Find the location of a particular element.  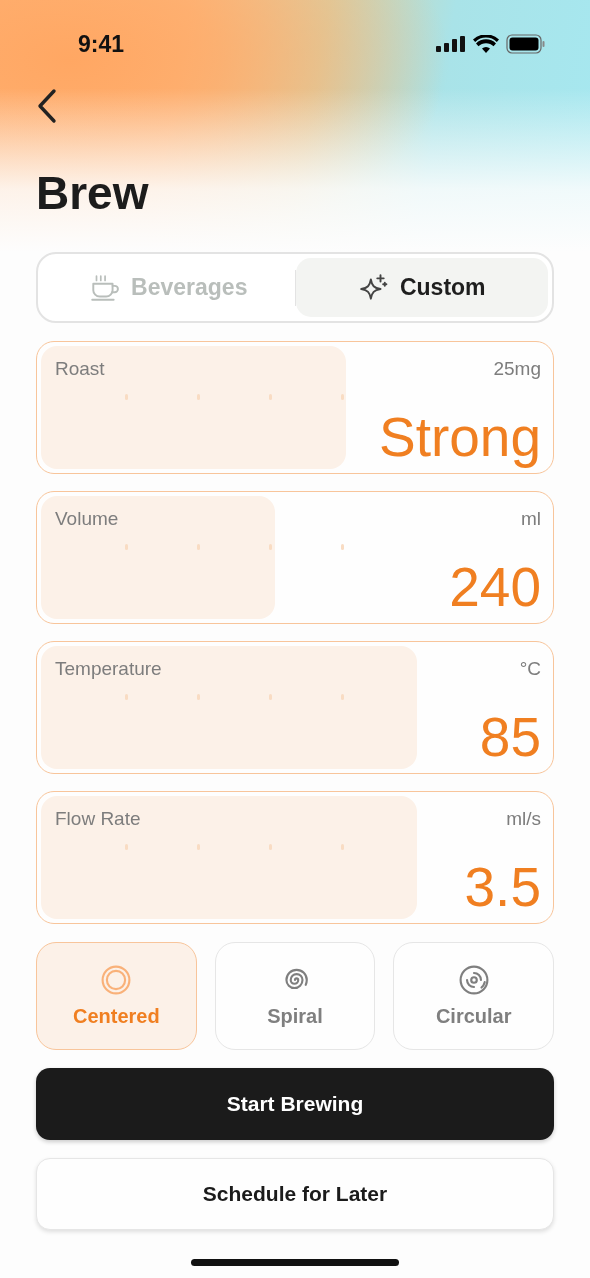

setting-value: 240 is located at coordinates (495, 587).